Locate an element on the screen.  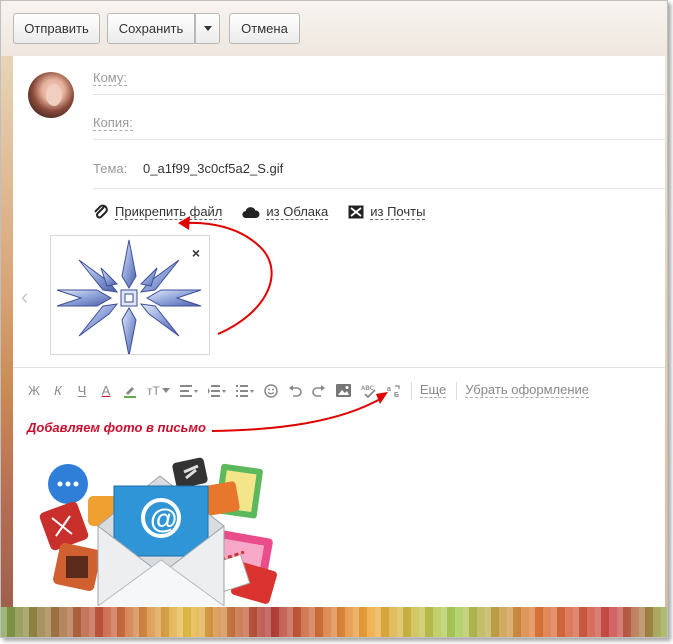
translate-button: aБ is located at coordinates (394, 391).